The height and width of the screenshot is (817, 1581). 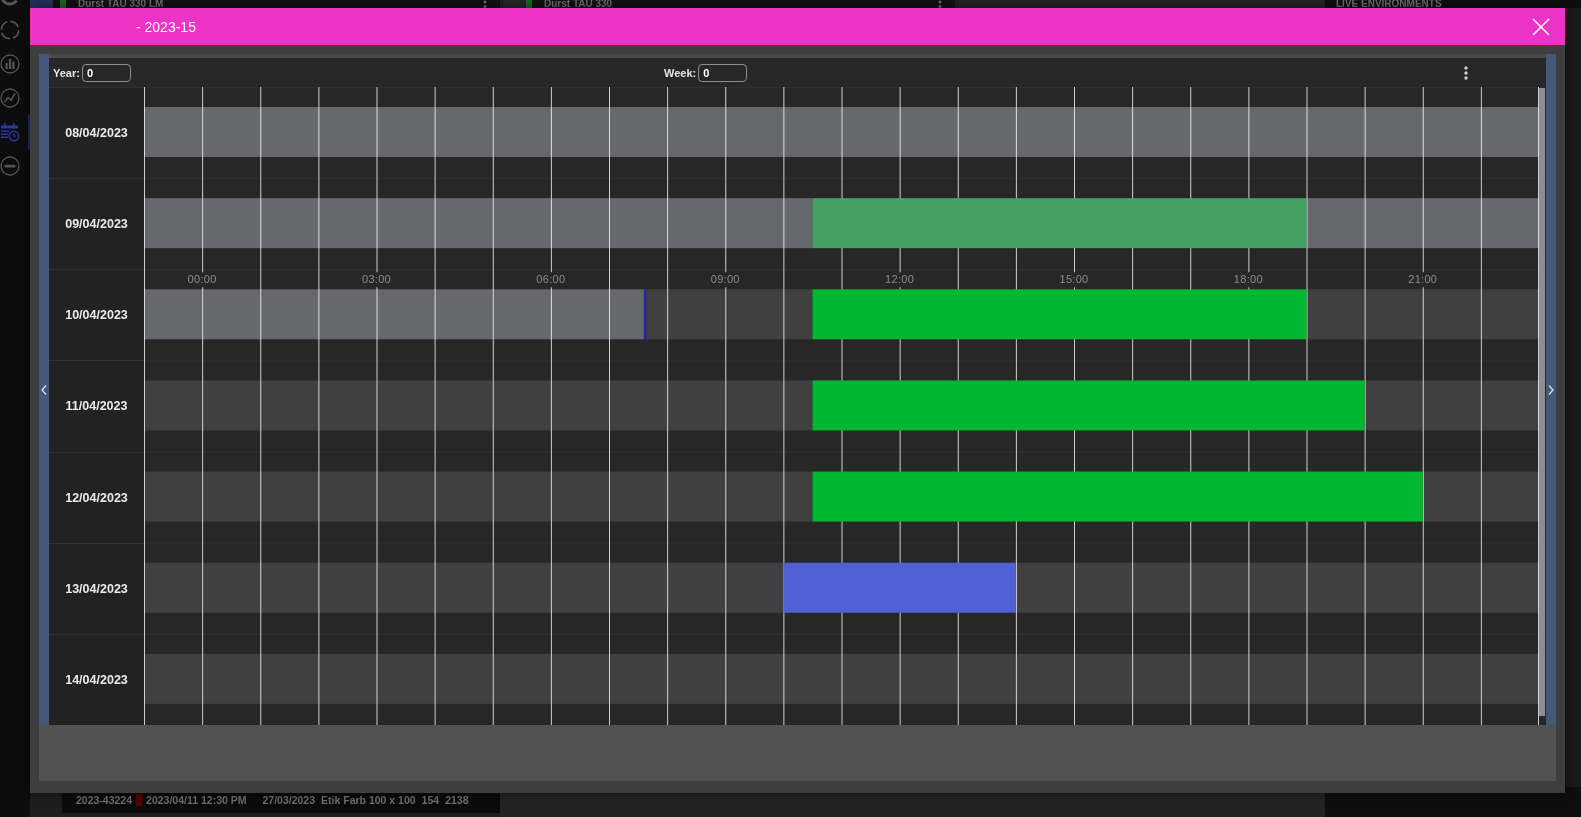 What do you see at coordinates (1248, 279) in the screenshot?
I see `time-label: 18:00` at bounding box center [1248, 279].